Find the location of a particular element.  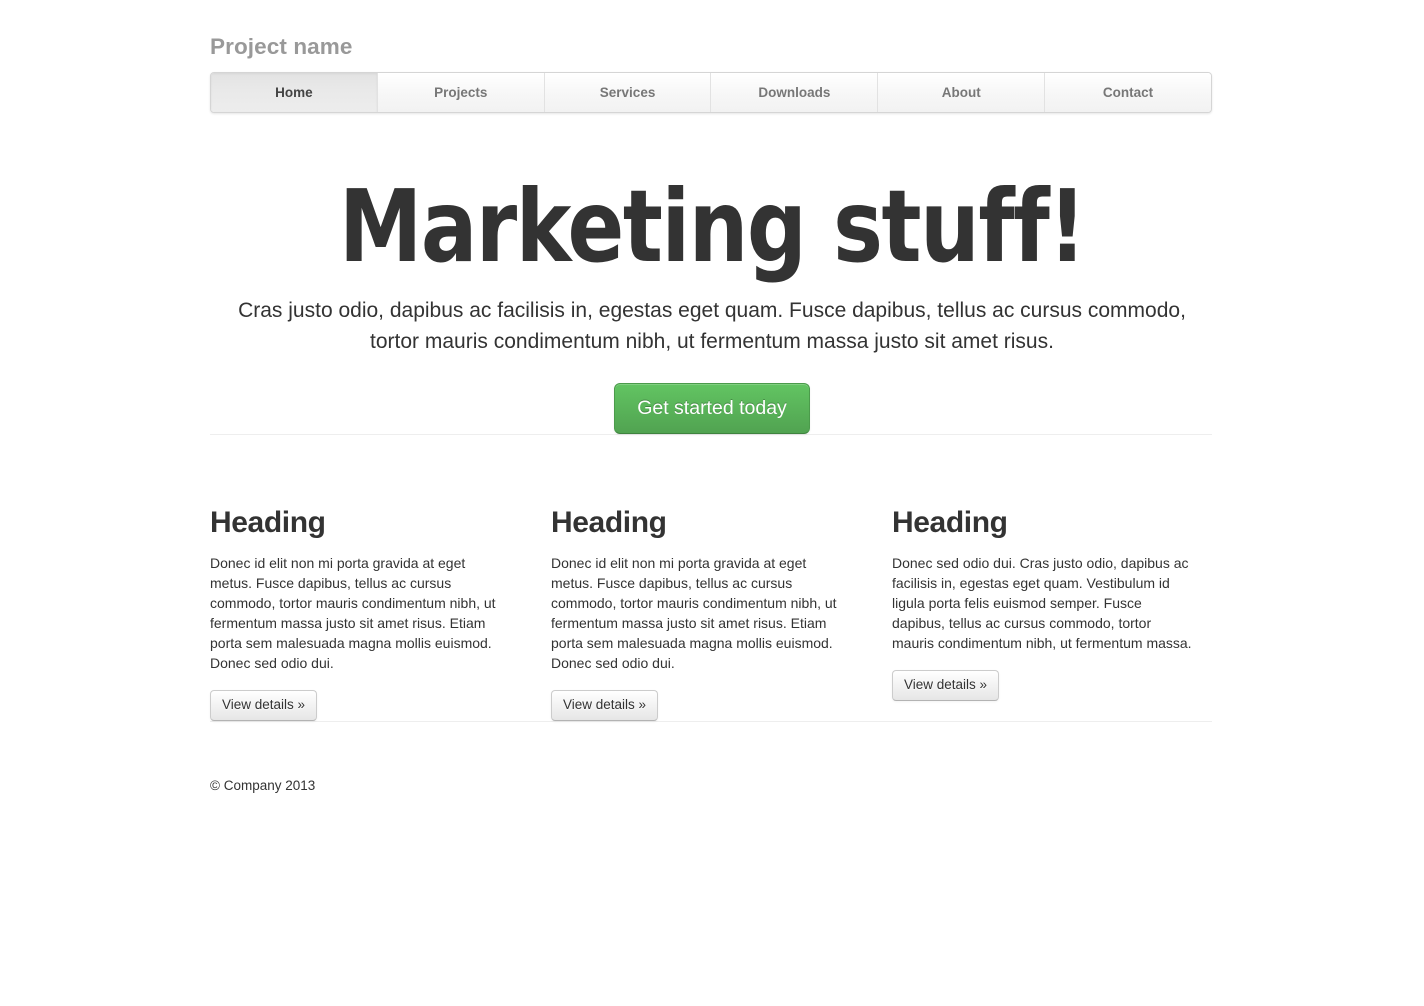

view-details-button-2: View details » is located at coordinates (605, 705).